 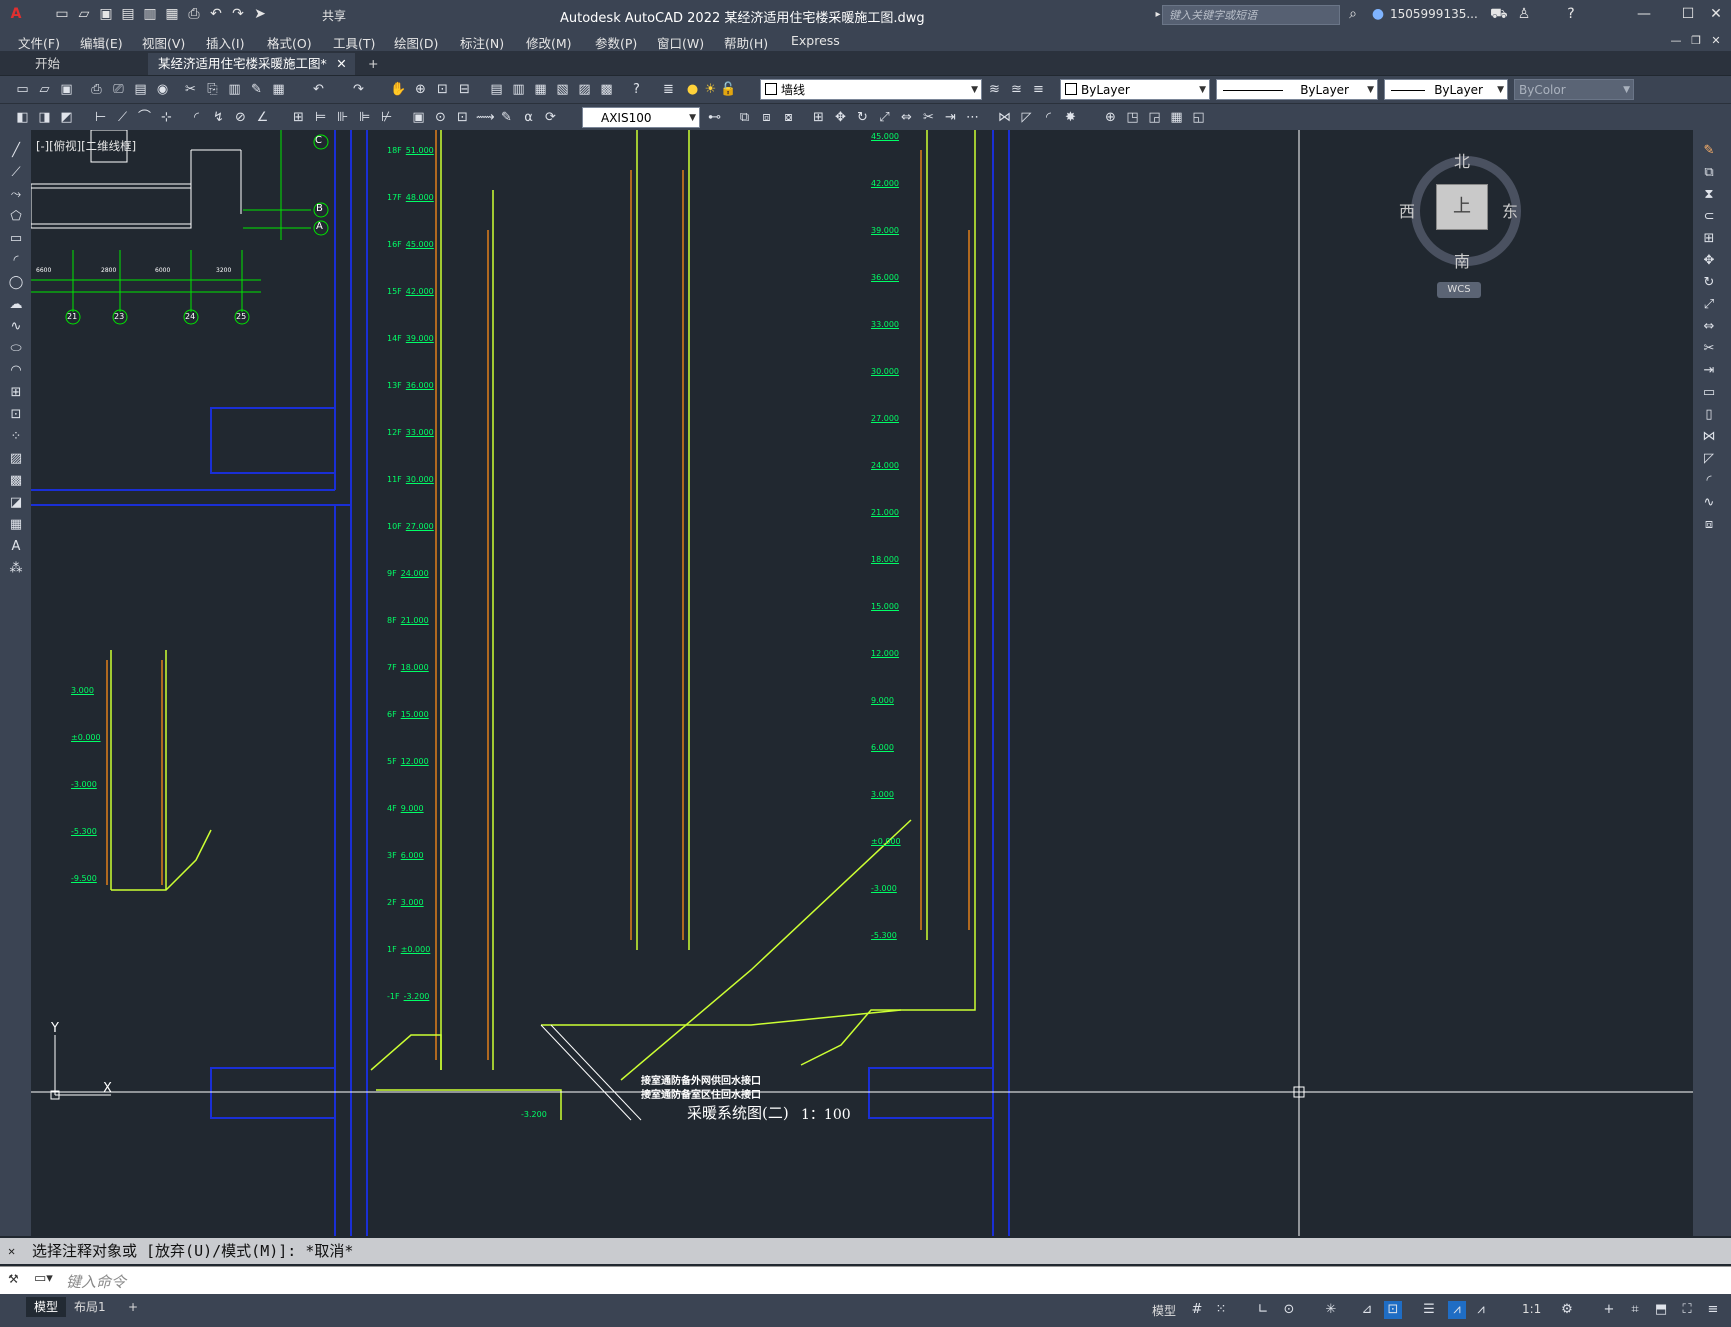 I want to click on block-editor-icon: ▦, so click(x=278, y=89).